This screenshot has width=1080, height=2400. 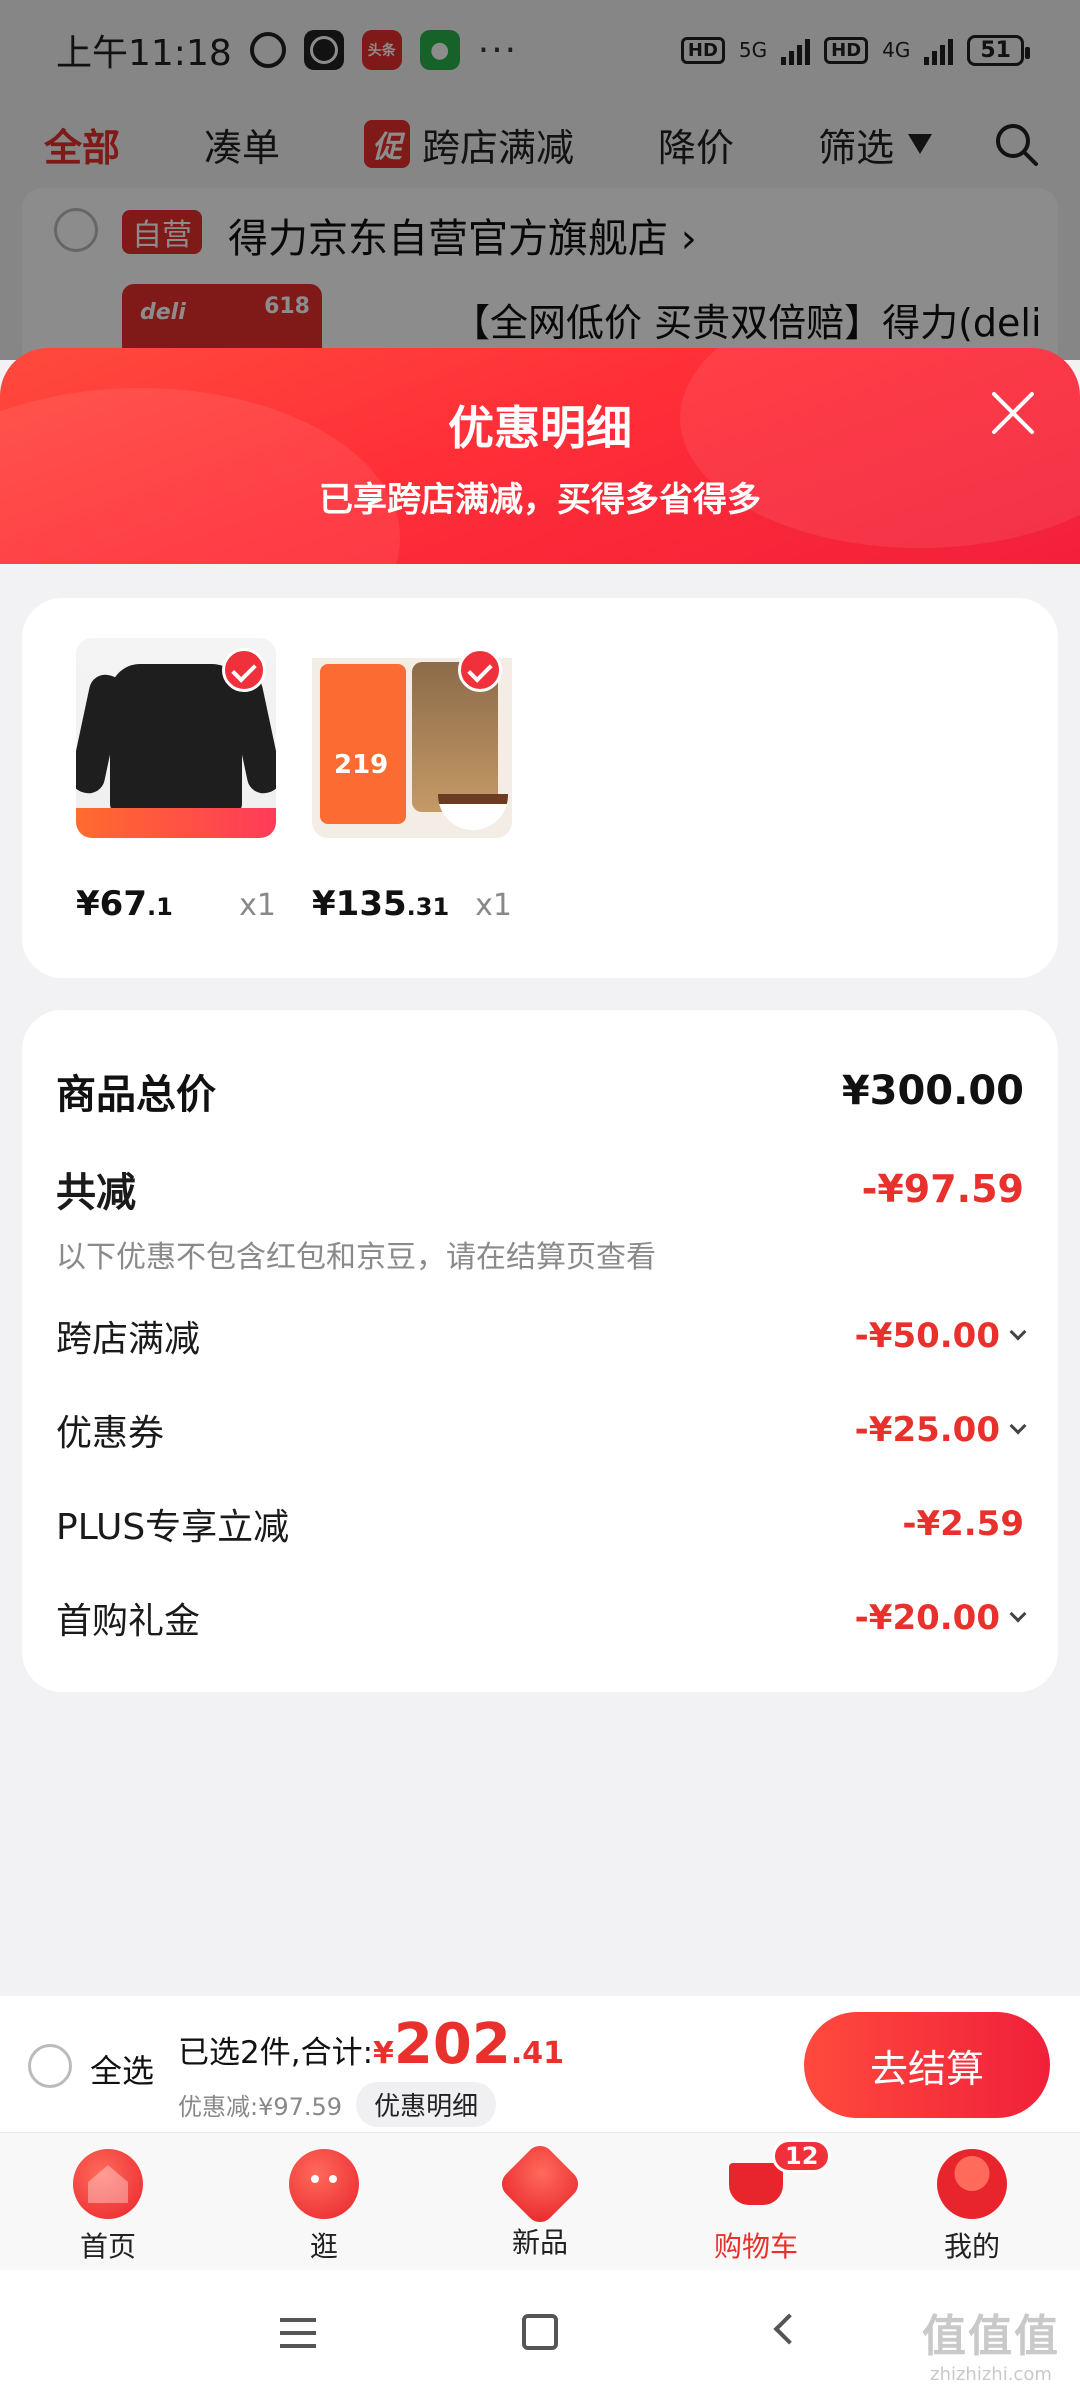 I want to click on tab-cart: 12 购物车, so click(x=756, y=2201).